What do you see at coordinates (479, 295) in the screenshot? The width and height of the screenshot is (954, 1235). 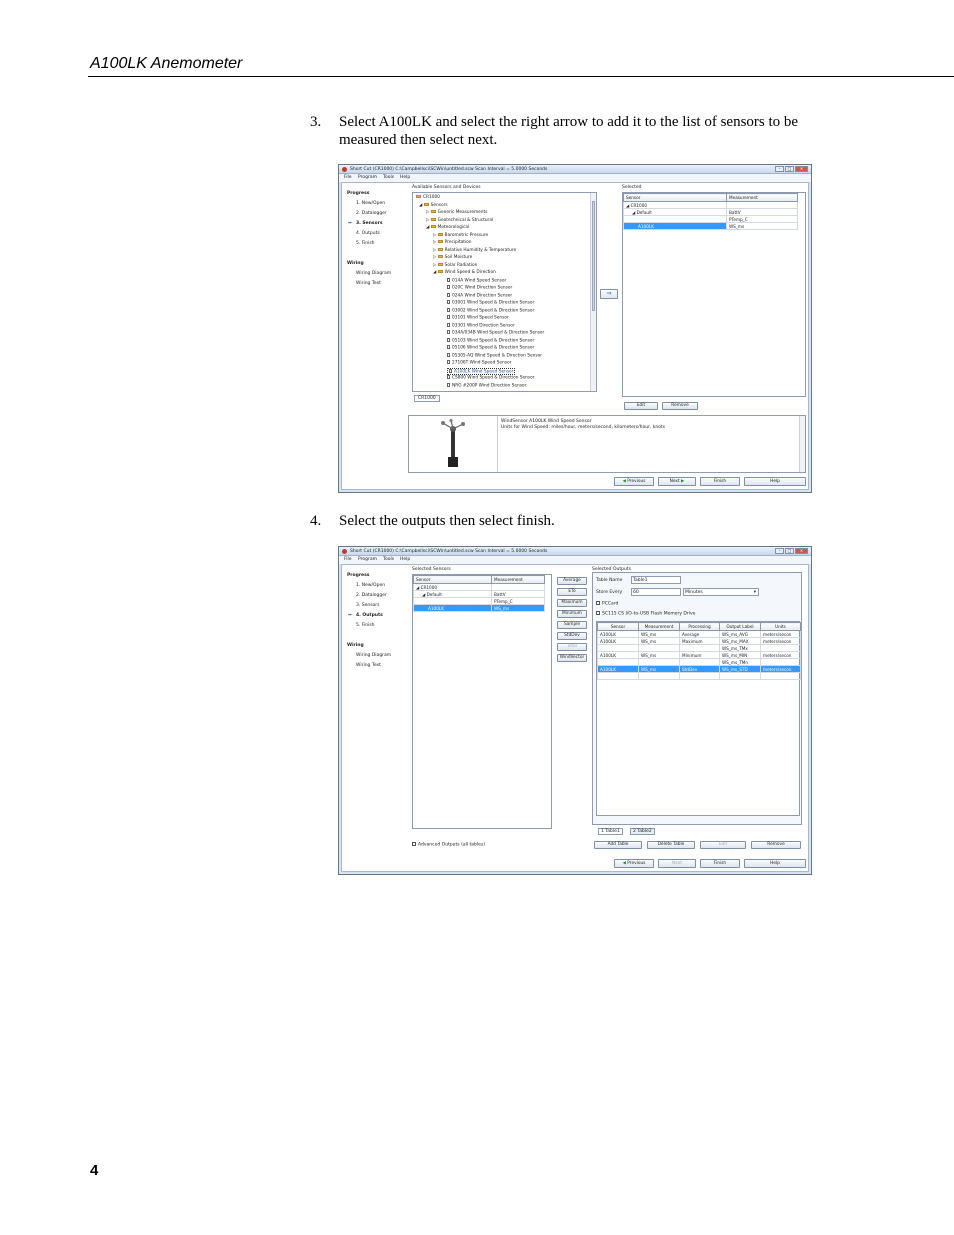 I see `tree-leaf: 024A Wind Direction Sensor` at bounding box center [479, 295].